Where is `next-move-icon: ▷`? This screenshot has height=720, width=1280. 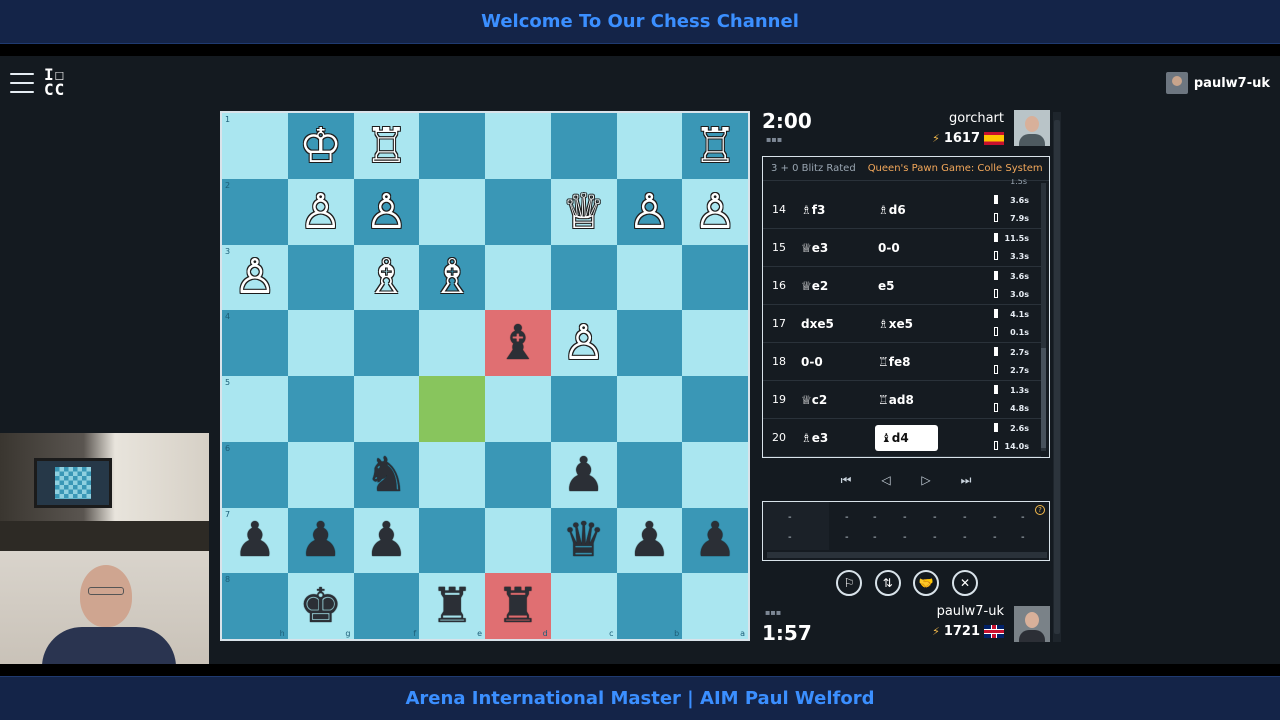 next-move-icon: ▷ is located at coordinates (926, 480).